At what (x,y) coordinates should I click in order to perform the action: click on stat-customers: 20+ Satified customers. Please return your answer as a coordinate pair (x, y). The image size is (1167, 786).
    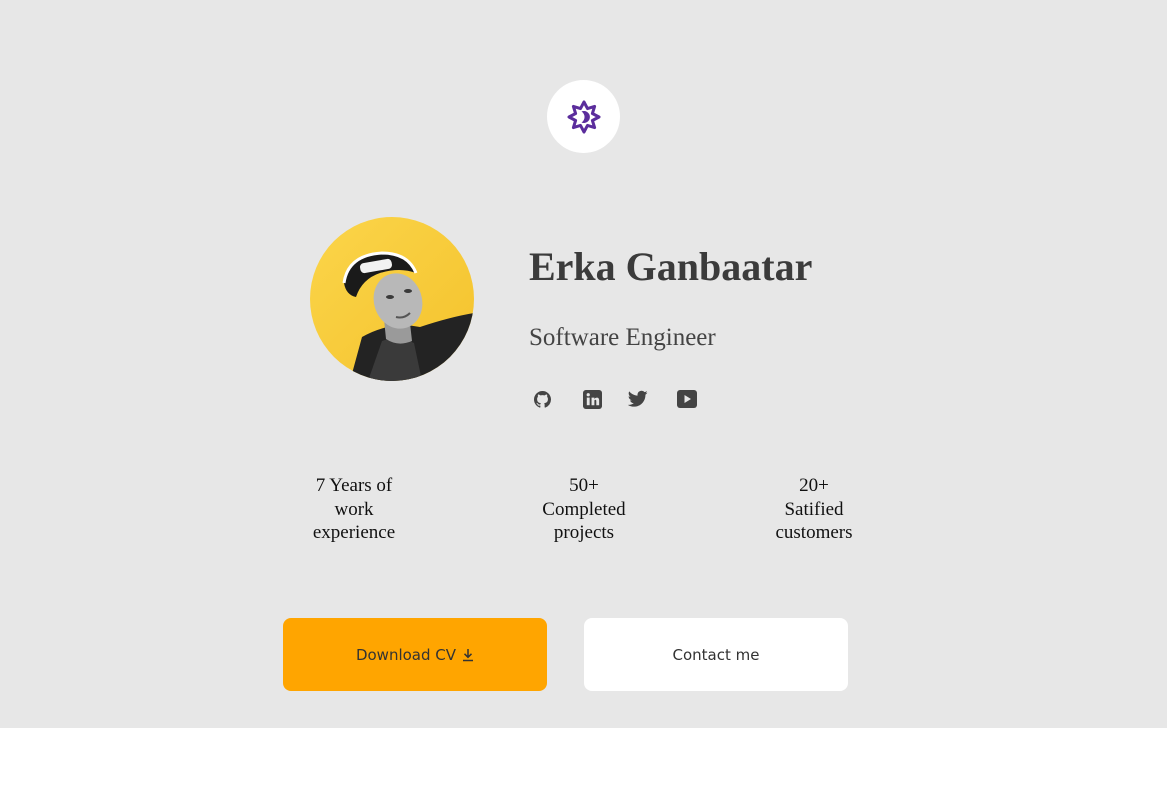
    Looking at the image, I should click on (814, 509).